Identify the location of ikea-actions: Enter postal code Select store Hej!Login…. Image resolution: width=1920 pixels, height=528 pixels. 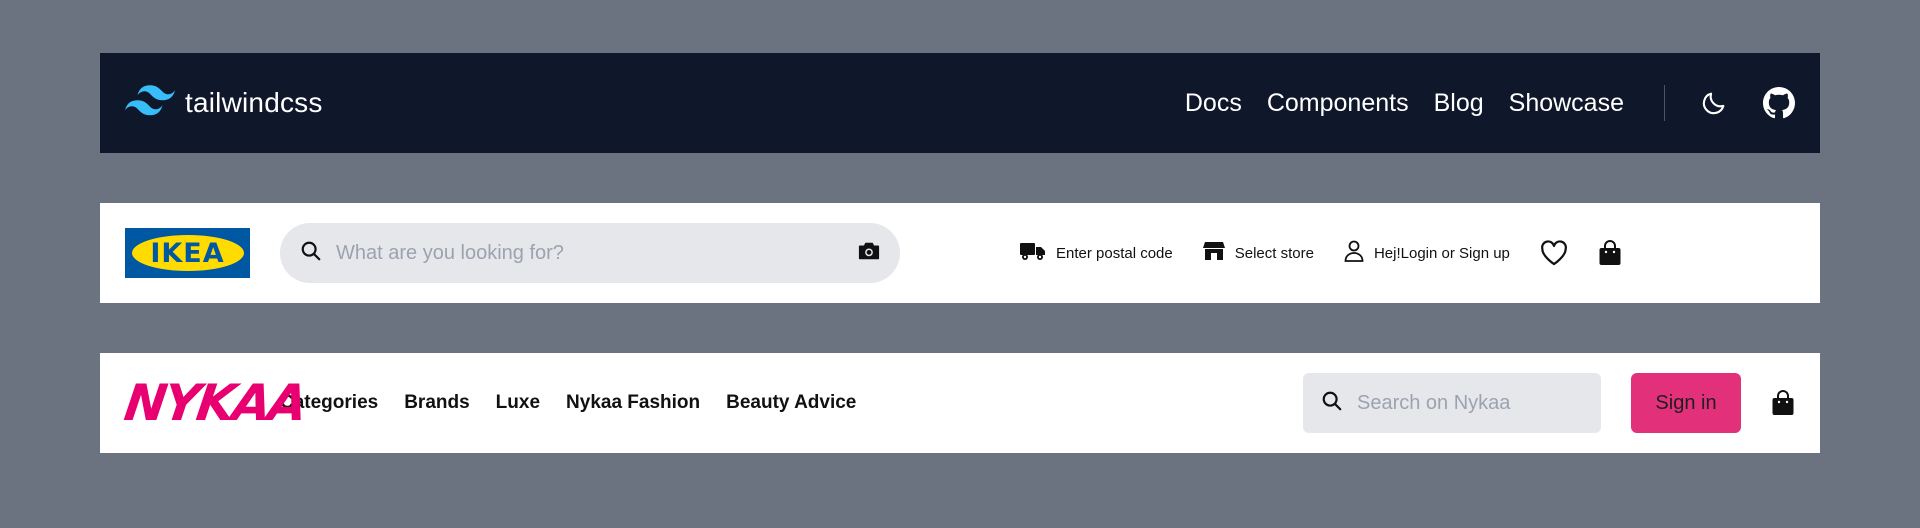
(1321, 253).